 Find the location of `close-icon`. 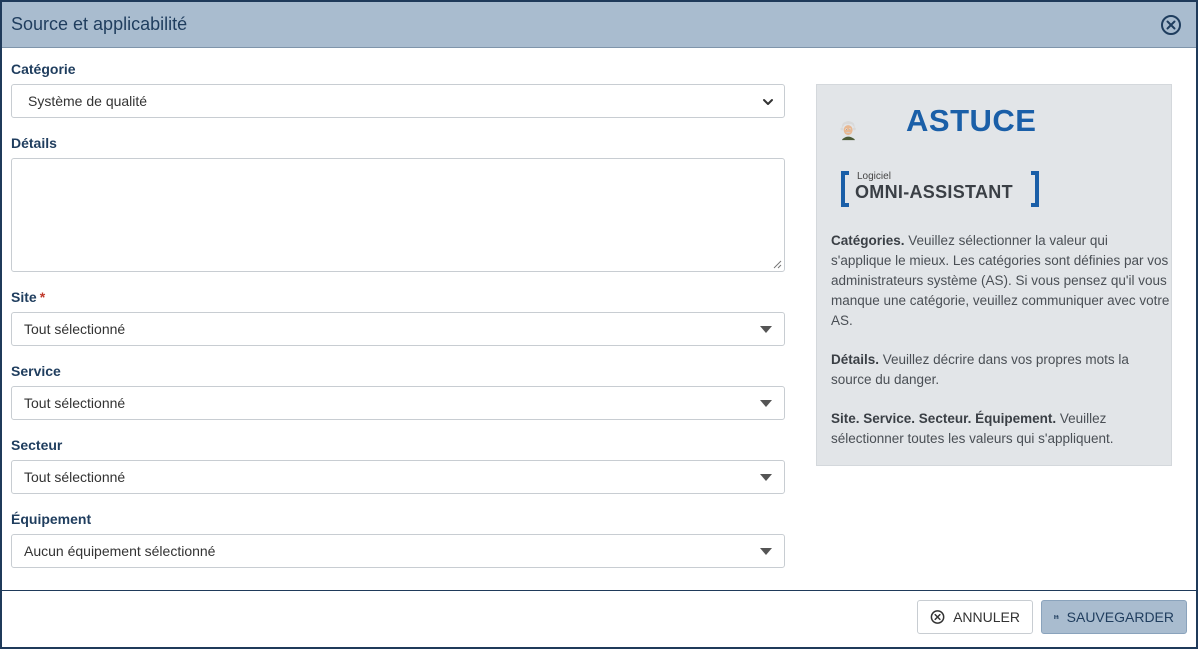

close-icon is located at coordinates (1171, 25).